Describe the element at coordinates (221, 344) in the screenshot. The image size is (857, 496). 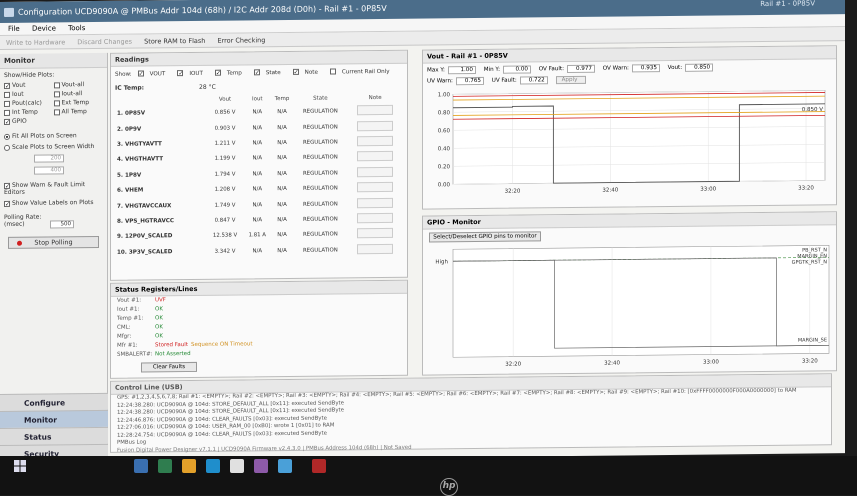
I see `status-extra: Sequence ON Timeout` at that location.